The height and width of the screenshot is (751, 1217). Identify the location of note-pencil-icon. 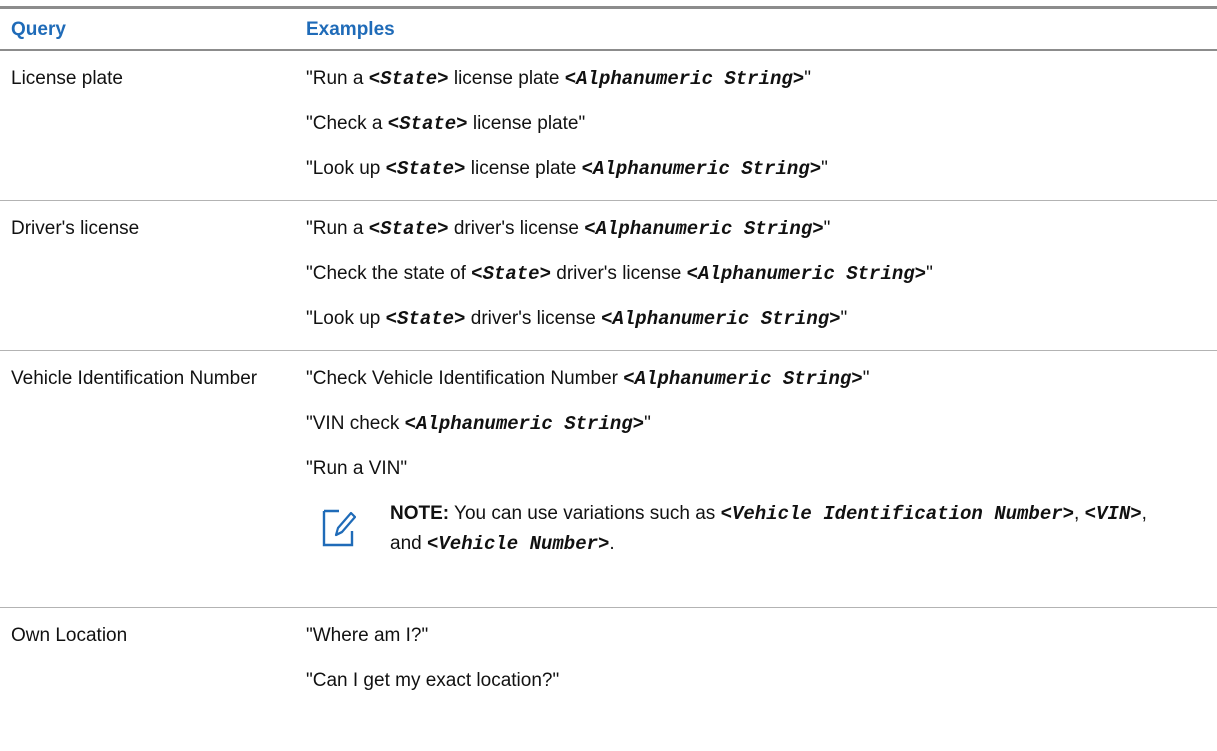
(339, 528).